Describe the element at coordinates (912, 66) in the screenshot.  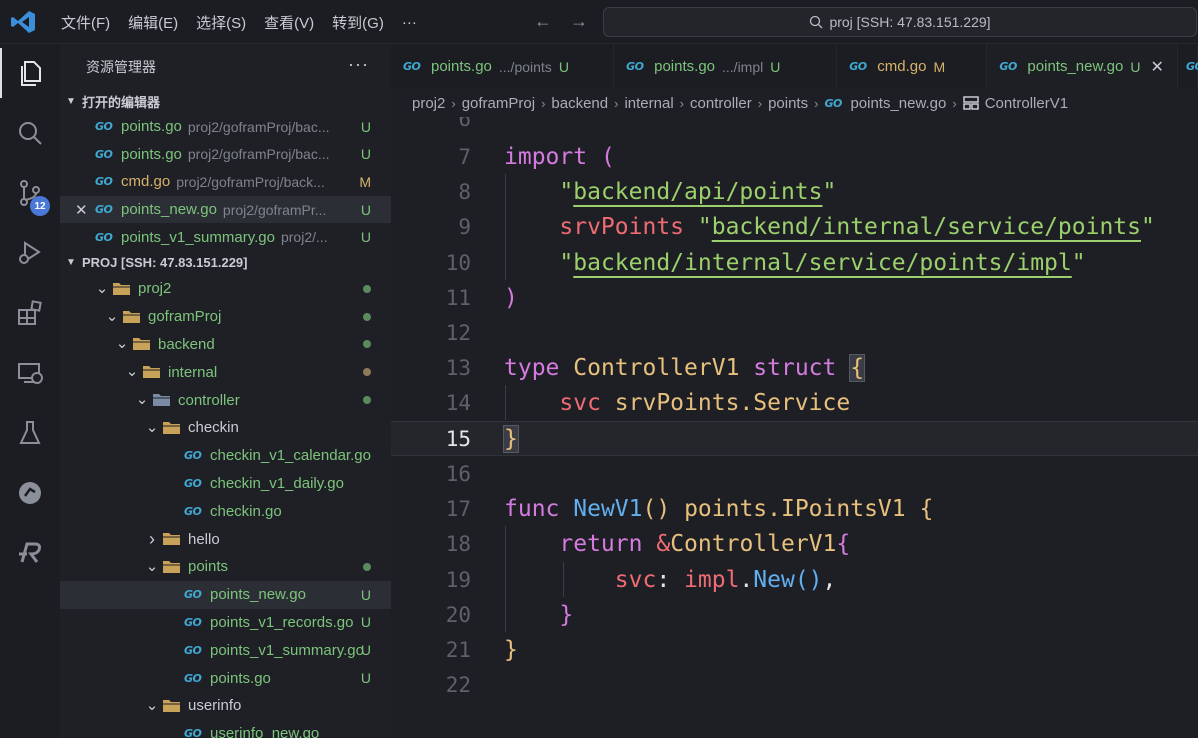
I see `editor-tab: GO cmd.go M` at that location.